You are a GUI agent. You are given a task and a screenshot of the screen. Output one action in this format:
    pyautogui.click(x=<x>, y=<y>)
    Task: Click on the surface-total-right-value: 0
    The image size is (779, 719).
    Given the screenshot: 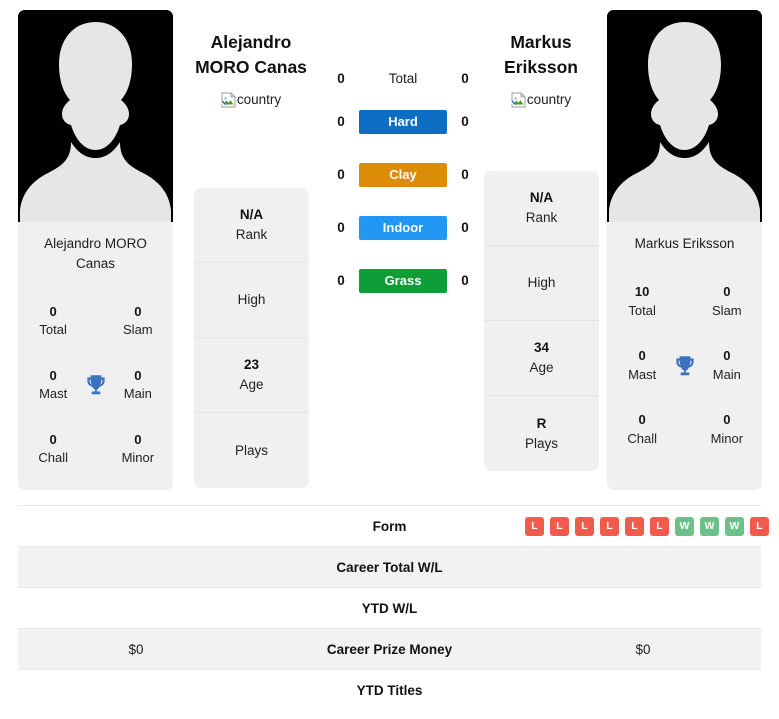 What is the action you would take?
    pyautogui.click(x=465, y=78)
    